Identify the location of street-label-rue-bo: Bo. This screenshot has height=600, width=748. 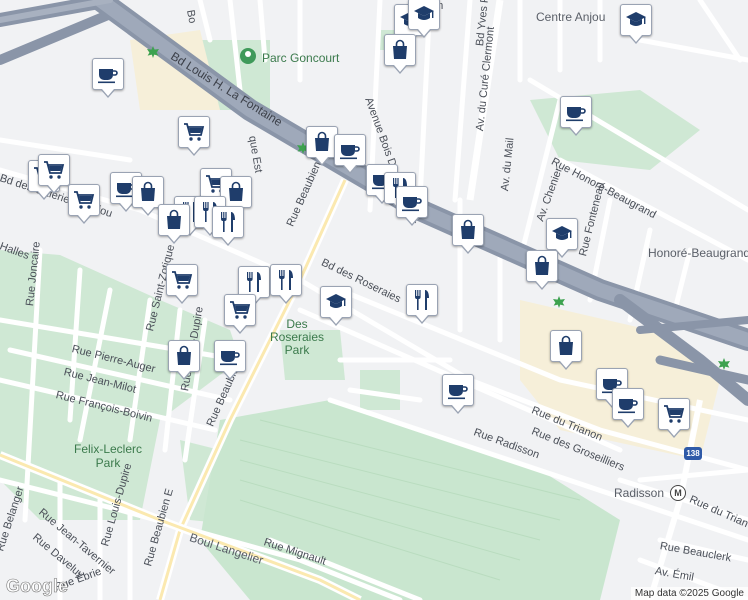
(191, 16).